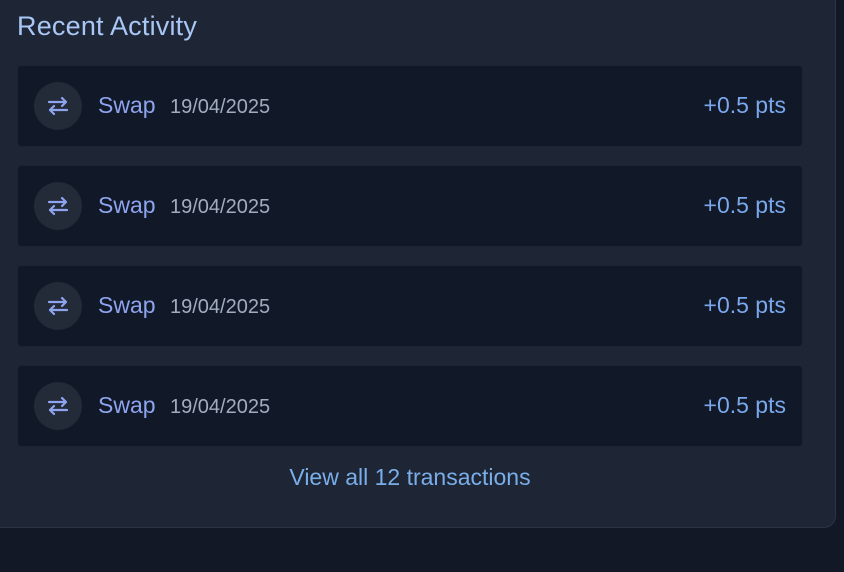  Describe the element at coordinates (107, 26) in the screenshot. I see `section-title: Recent Activity` at that location.